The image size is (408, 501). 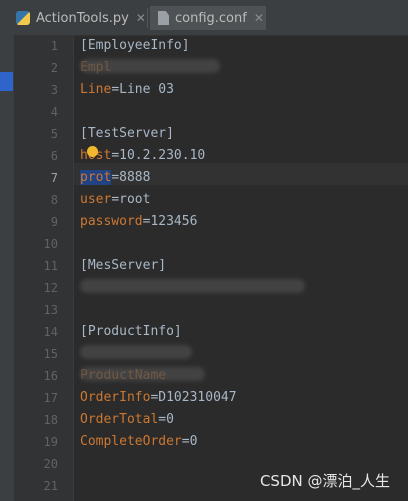 What do you see at coordinates (6, 81) in the screenshot?
I see `left-tool-selected-indicator` at bounding box center [6, 81].